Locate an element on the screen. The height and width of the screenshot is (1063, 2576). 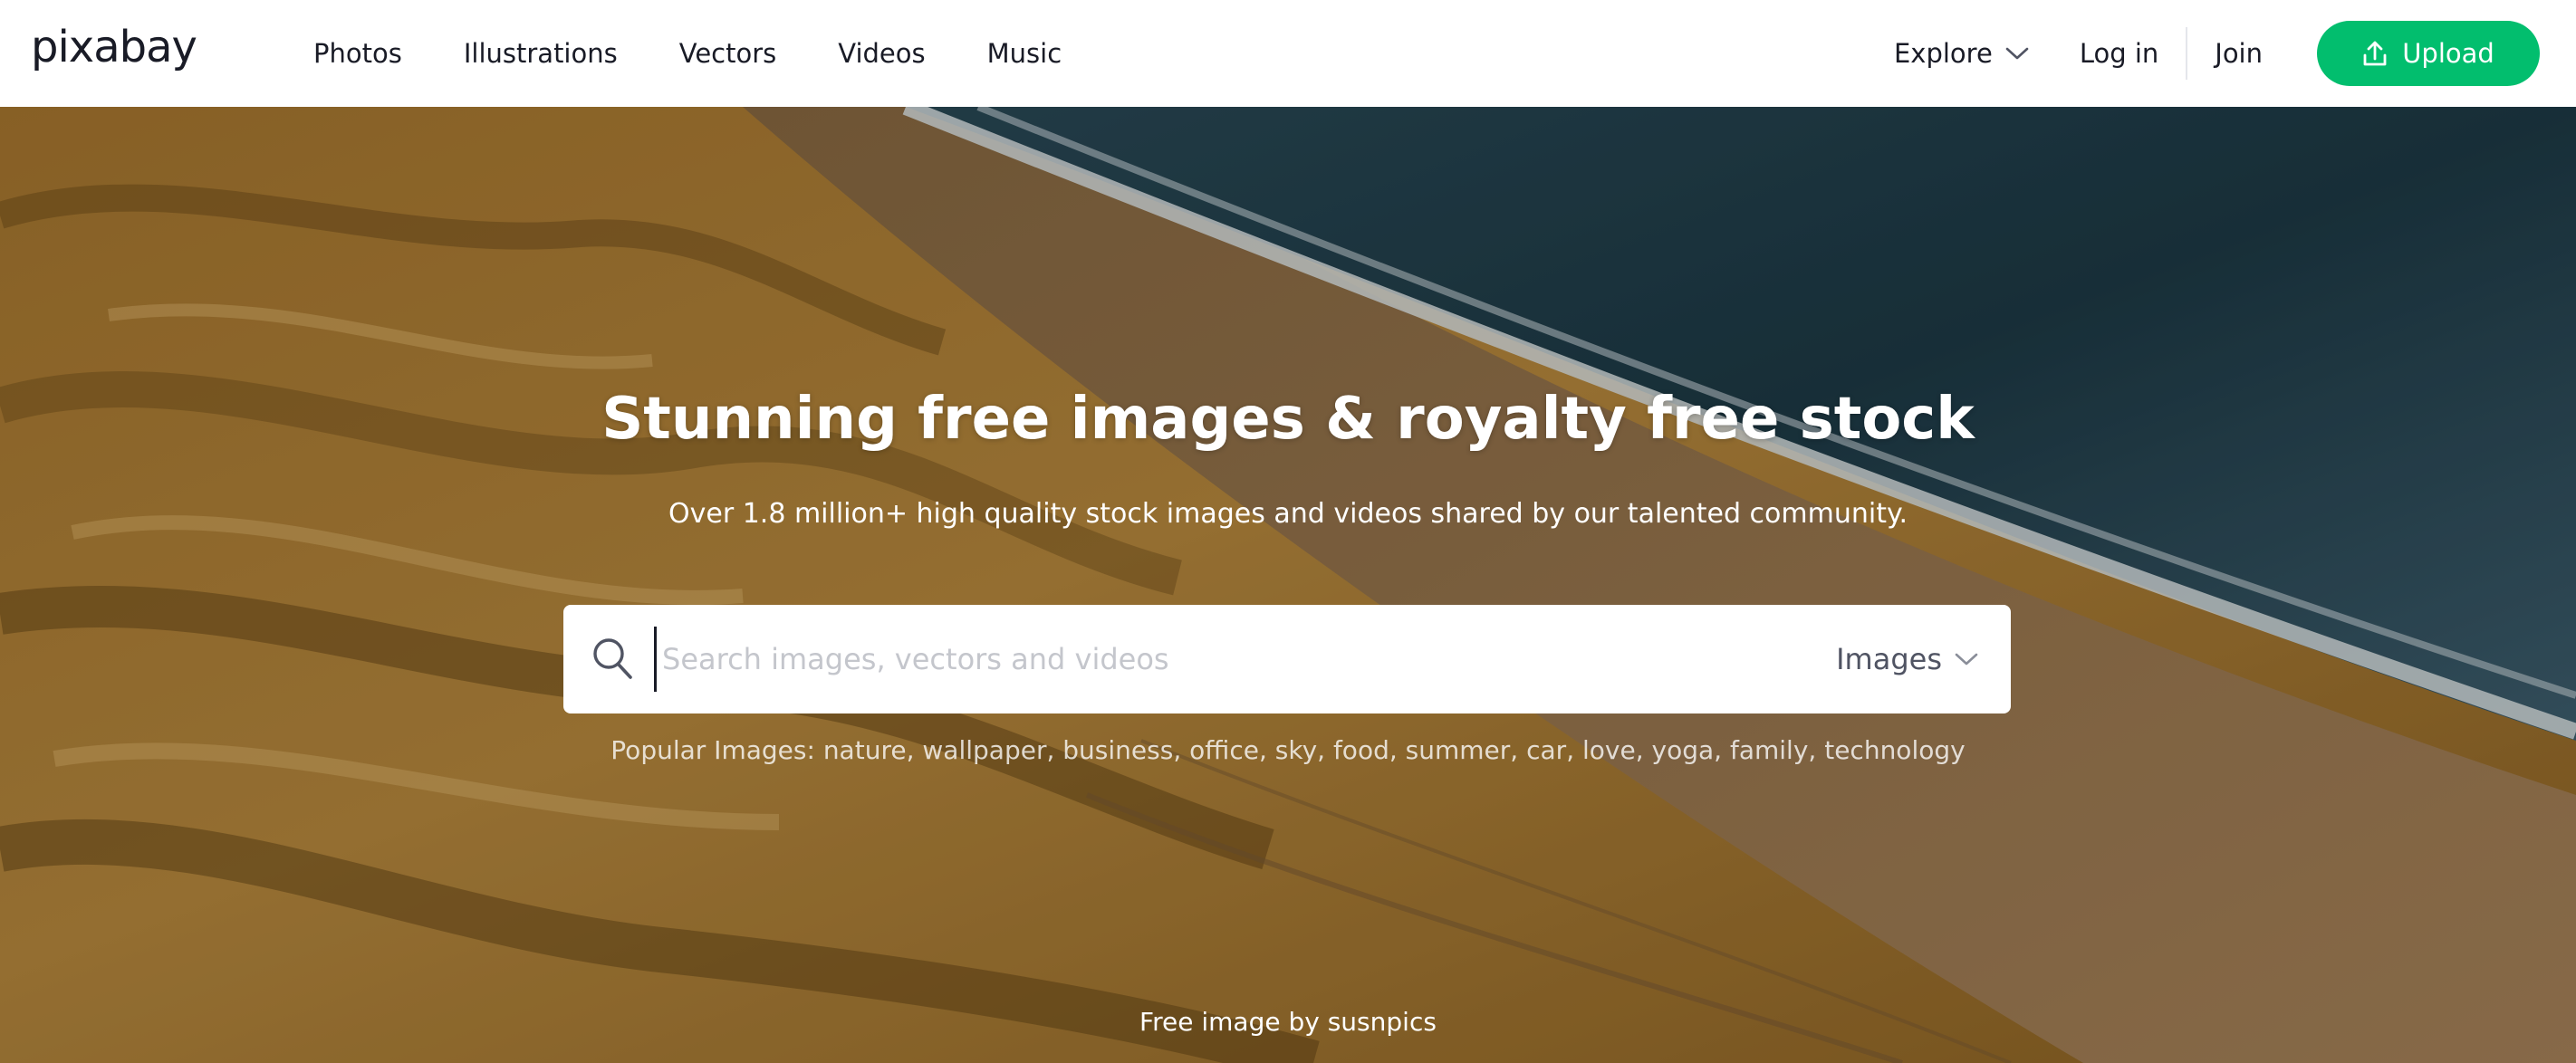
tag-link: yoga is located at coordinates (1683, 750).